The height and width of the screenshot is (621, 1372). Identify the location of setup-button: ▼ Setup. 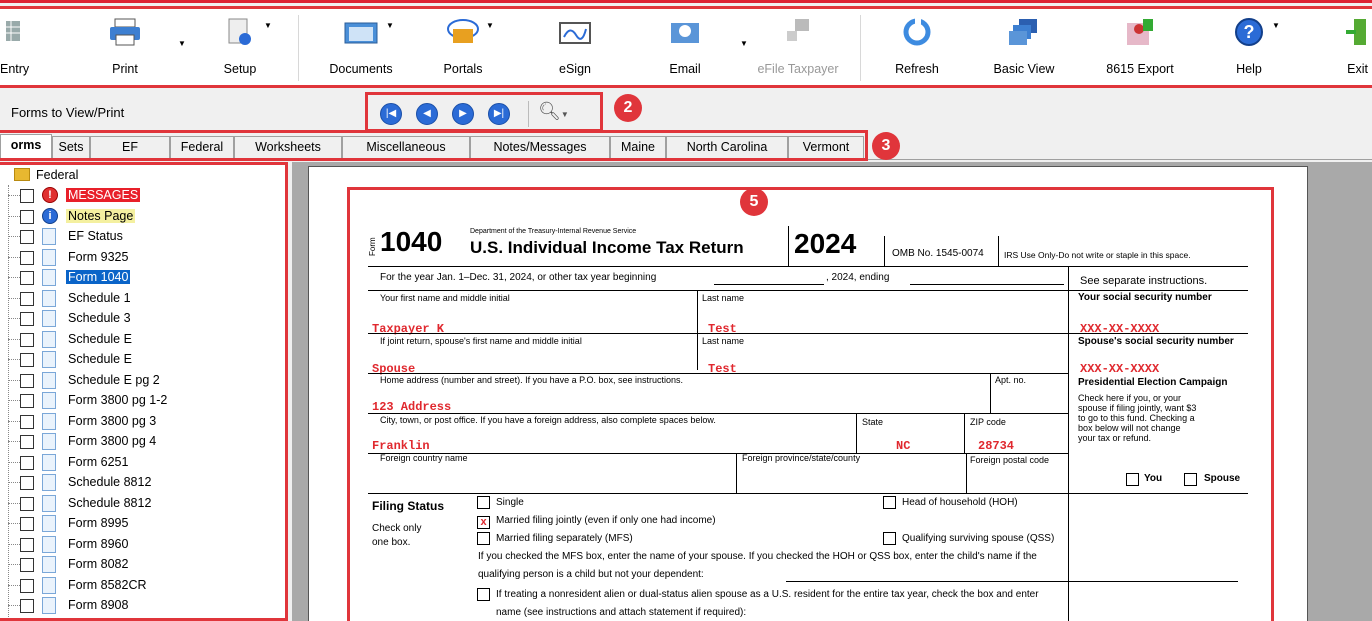
(241, 47).